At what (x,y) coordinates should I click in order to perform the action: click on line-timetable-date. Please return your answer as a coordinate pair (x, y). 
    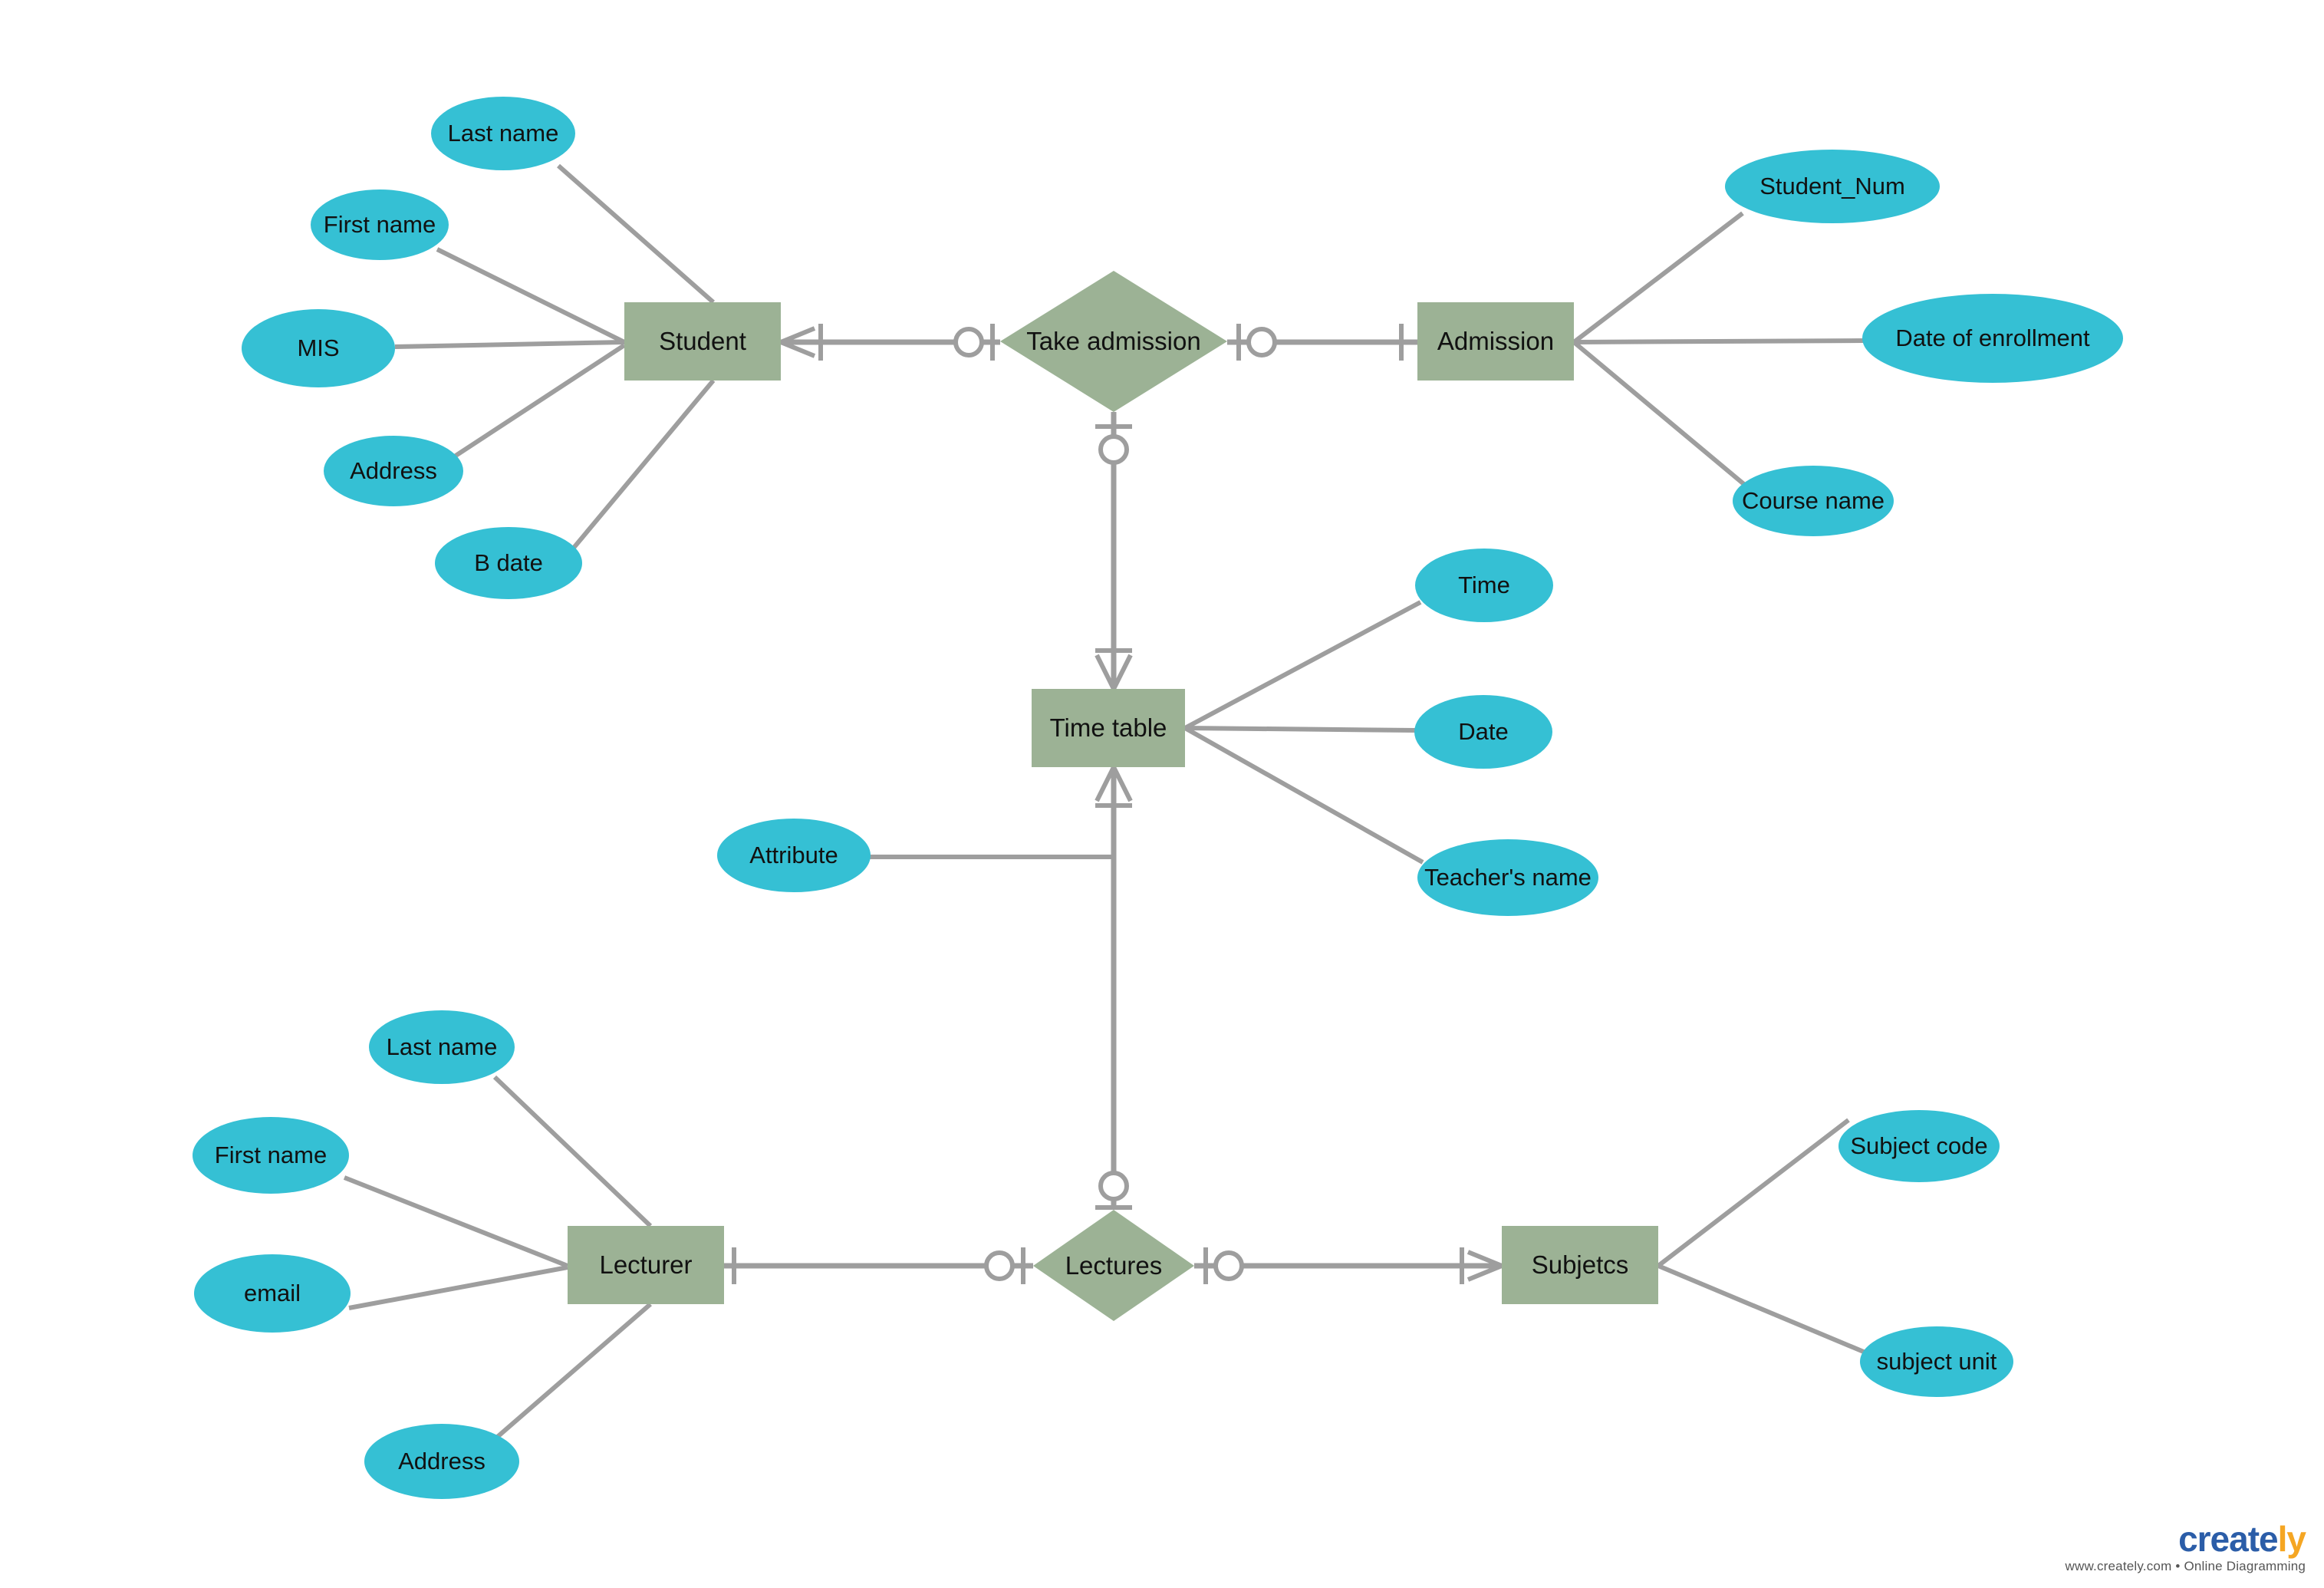
    Looking at the image, I should click on (1301, 729).